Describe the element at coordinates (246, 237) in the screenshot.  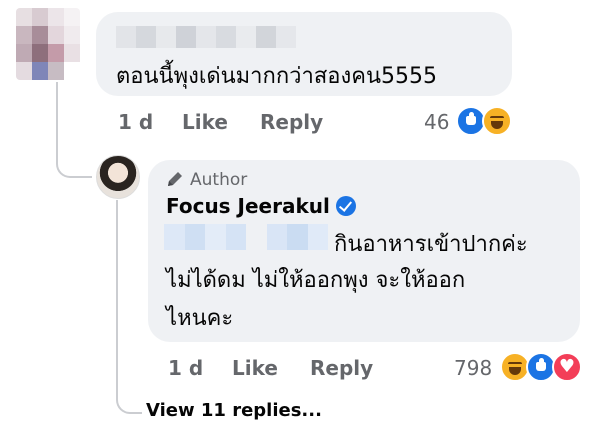
I see `tagged-name-blurred` at that location.